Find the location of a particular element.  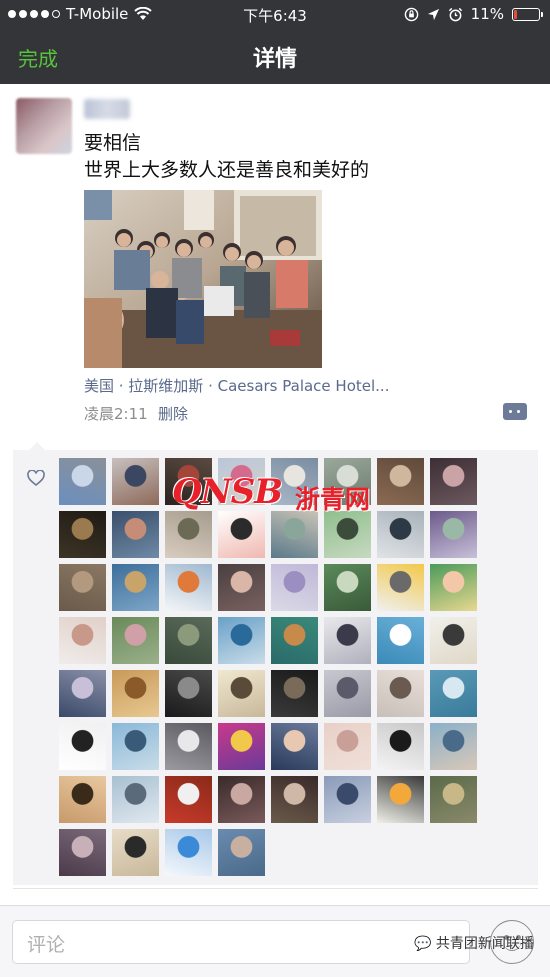

source-label: 共青团新闻联播 is located at coordinates (484, 944).